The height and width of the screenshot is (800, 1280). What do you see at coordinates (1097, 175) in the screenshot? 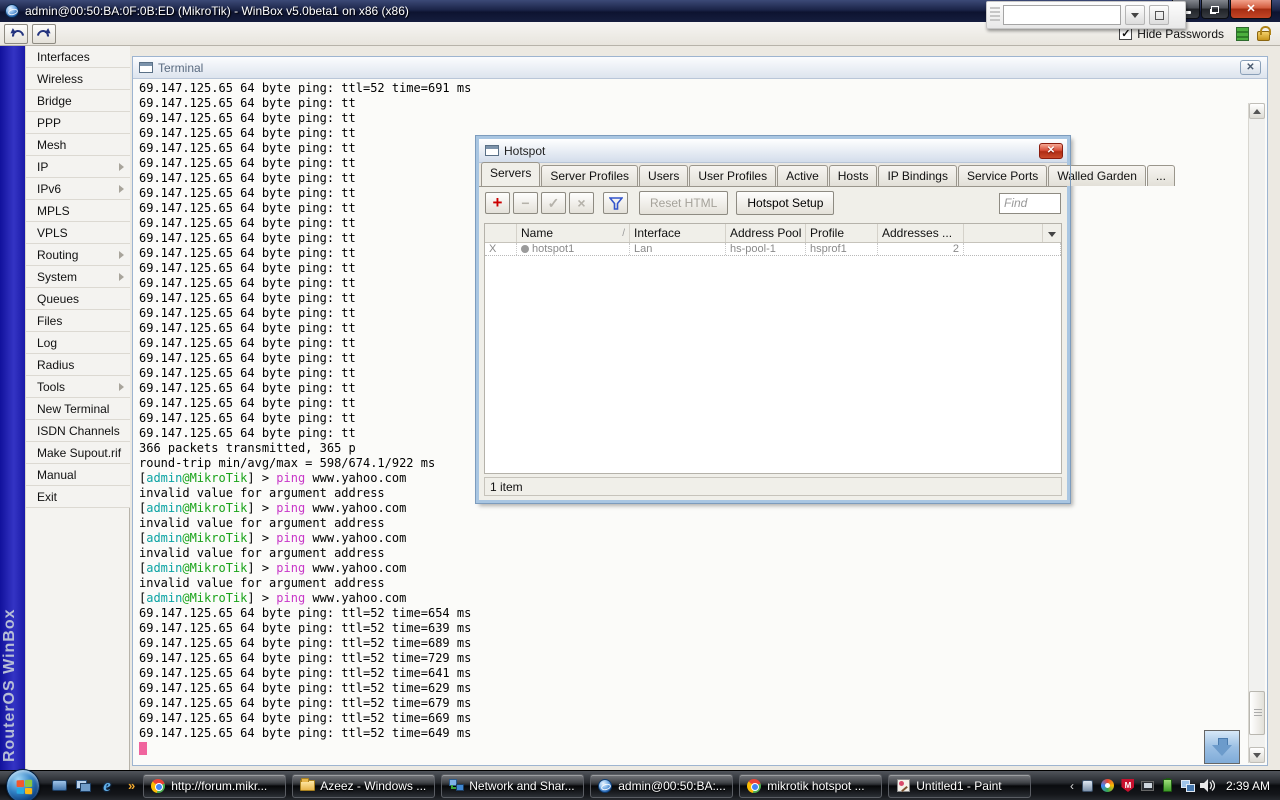
I see `tab-walled-garden: Walled Garden` at bounding box center [1097, 175].